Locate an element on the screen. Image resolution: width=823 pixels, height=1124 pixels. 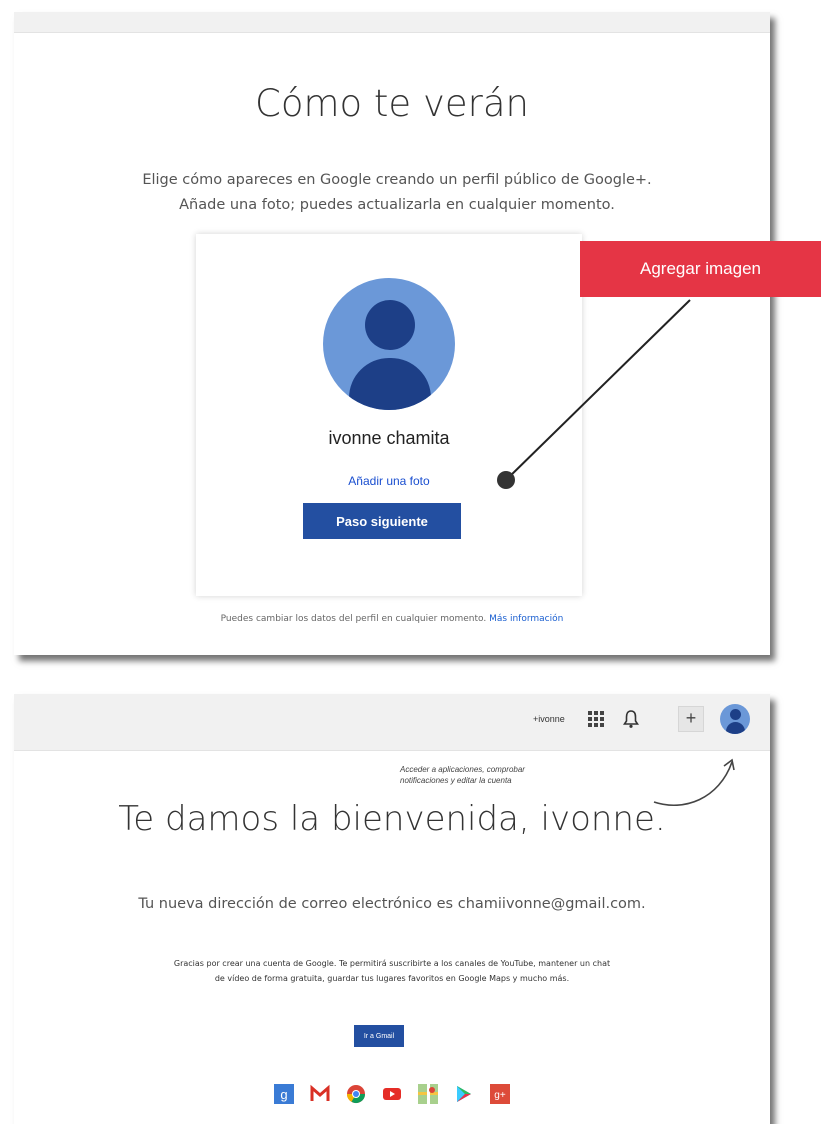
page-title: Cómo te verán is located at coordinates (392, 103).